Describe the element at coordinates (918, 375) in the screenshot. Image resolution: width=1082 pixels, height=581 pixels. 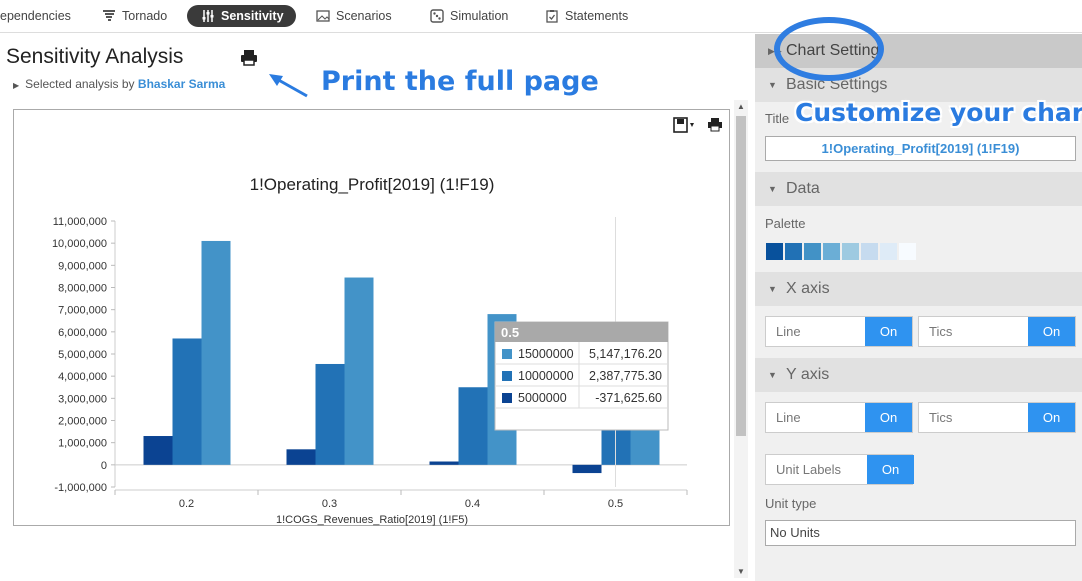
I see `y-axis-section: ▼ Y axis` at that location.